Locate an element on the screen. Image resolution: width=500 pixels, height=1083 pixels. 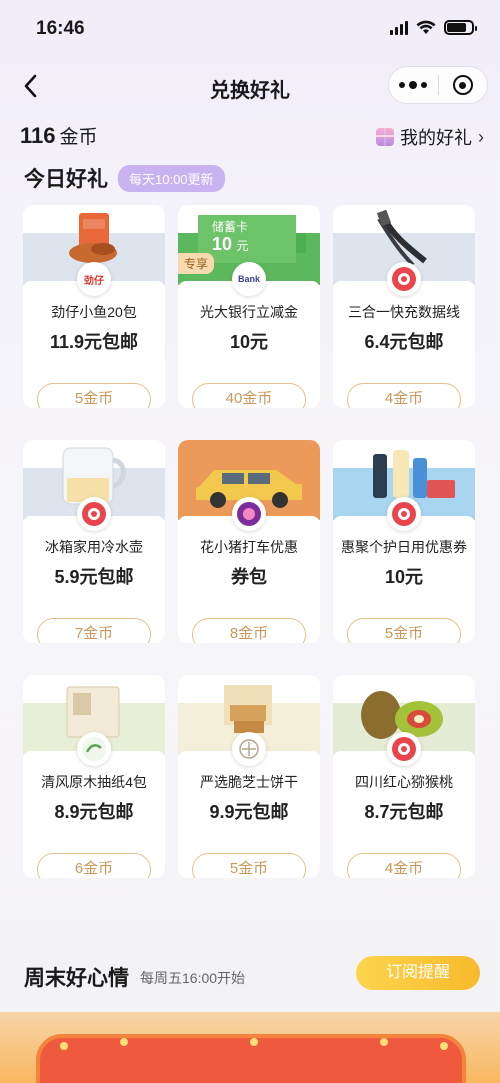
card-amount-row: 10 元 is located at coordinates (230, 244).